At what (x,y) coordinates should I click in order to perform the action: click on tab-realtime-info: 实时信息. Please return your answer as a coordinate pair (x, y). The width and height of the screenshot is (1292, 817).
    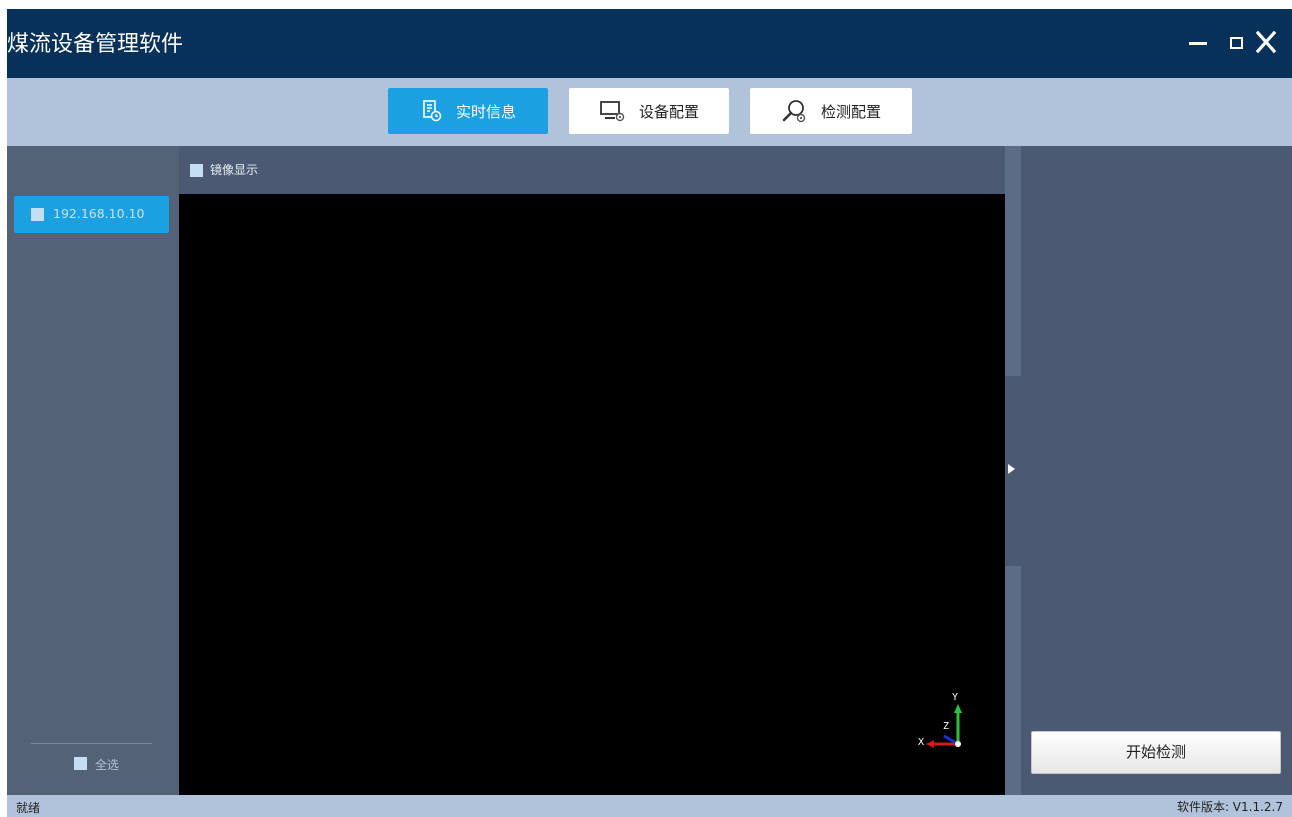
    Looking at the image, I should click on (468, 111).